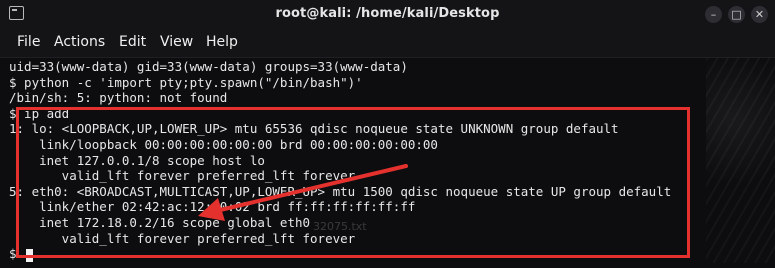 Image resolution: width=775 pixels, height=268 pixels. What do you see at coordinates (387, 44) in the screenshot?
I see `menu-bar: File Actions Edit View Help` at bounding box center [387, 44].